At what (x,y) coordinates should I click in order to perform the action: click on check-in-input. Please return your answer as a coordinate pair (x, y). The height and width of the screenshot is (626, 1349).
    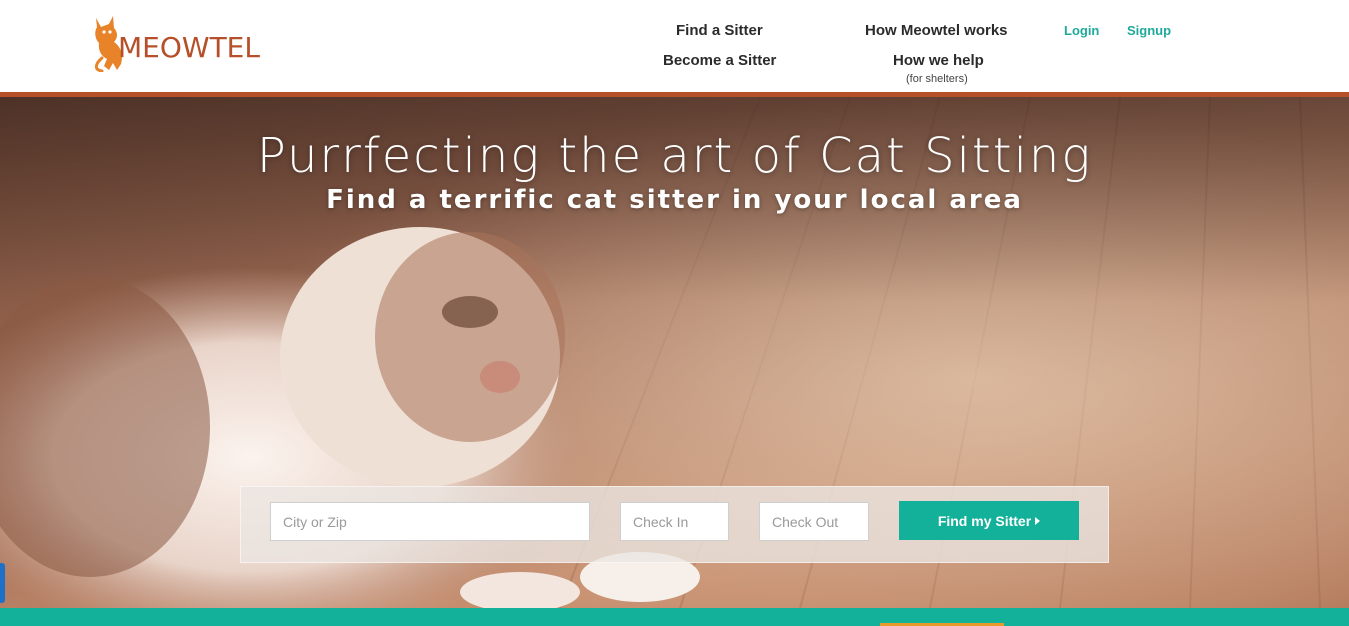
    Looking at the image, I should click on (674, 521).